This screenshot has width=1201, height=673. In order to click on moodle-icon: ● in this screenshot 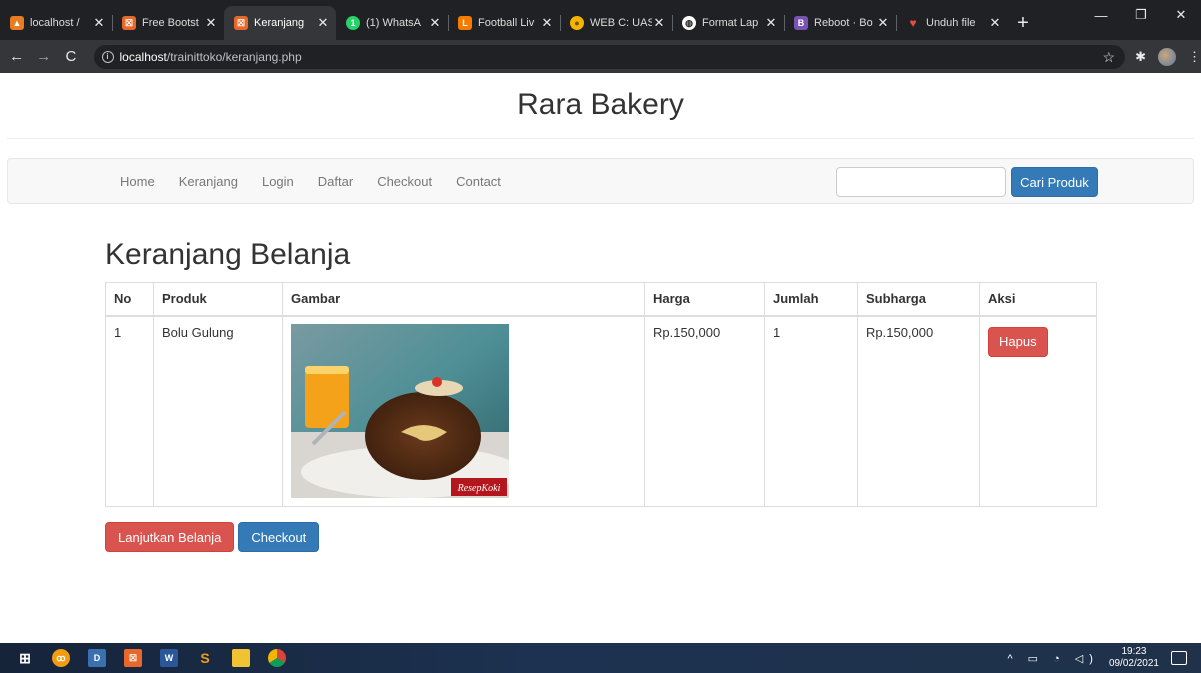, I will do `click(577, 23)`.